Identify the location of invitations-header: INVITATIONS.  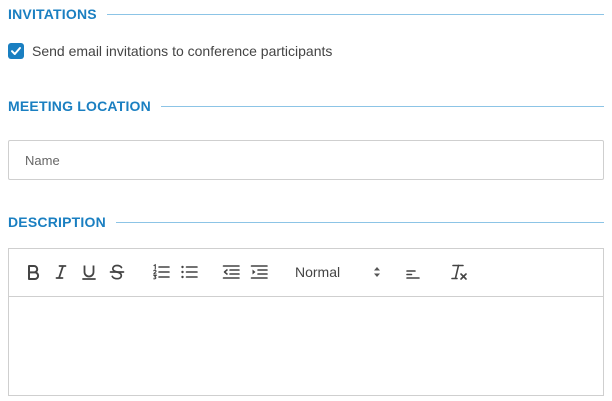
(306, 14).